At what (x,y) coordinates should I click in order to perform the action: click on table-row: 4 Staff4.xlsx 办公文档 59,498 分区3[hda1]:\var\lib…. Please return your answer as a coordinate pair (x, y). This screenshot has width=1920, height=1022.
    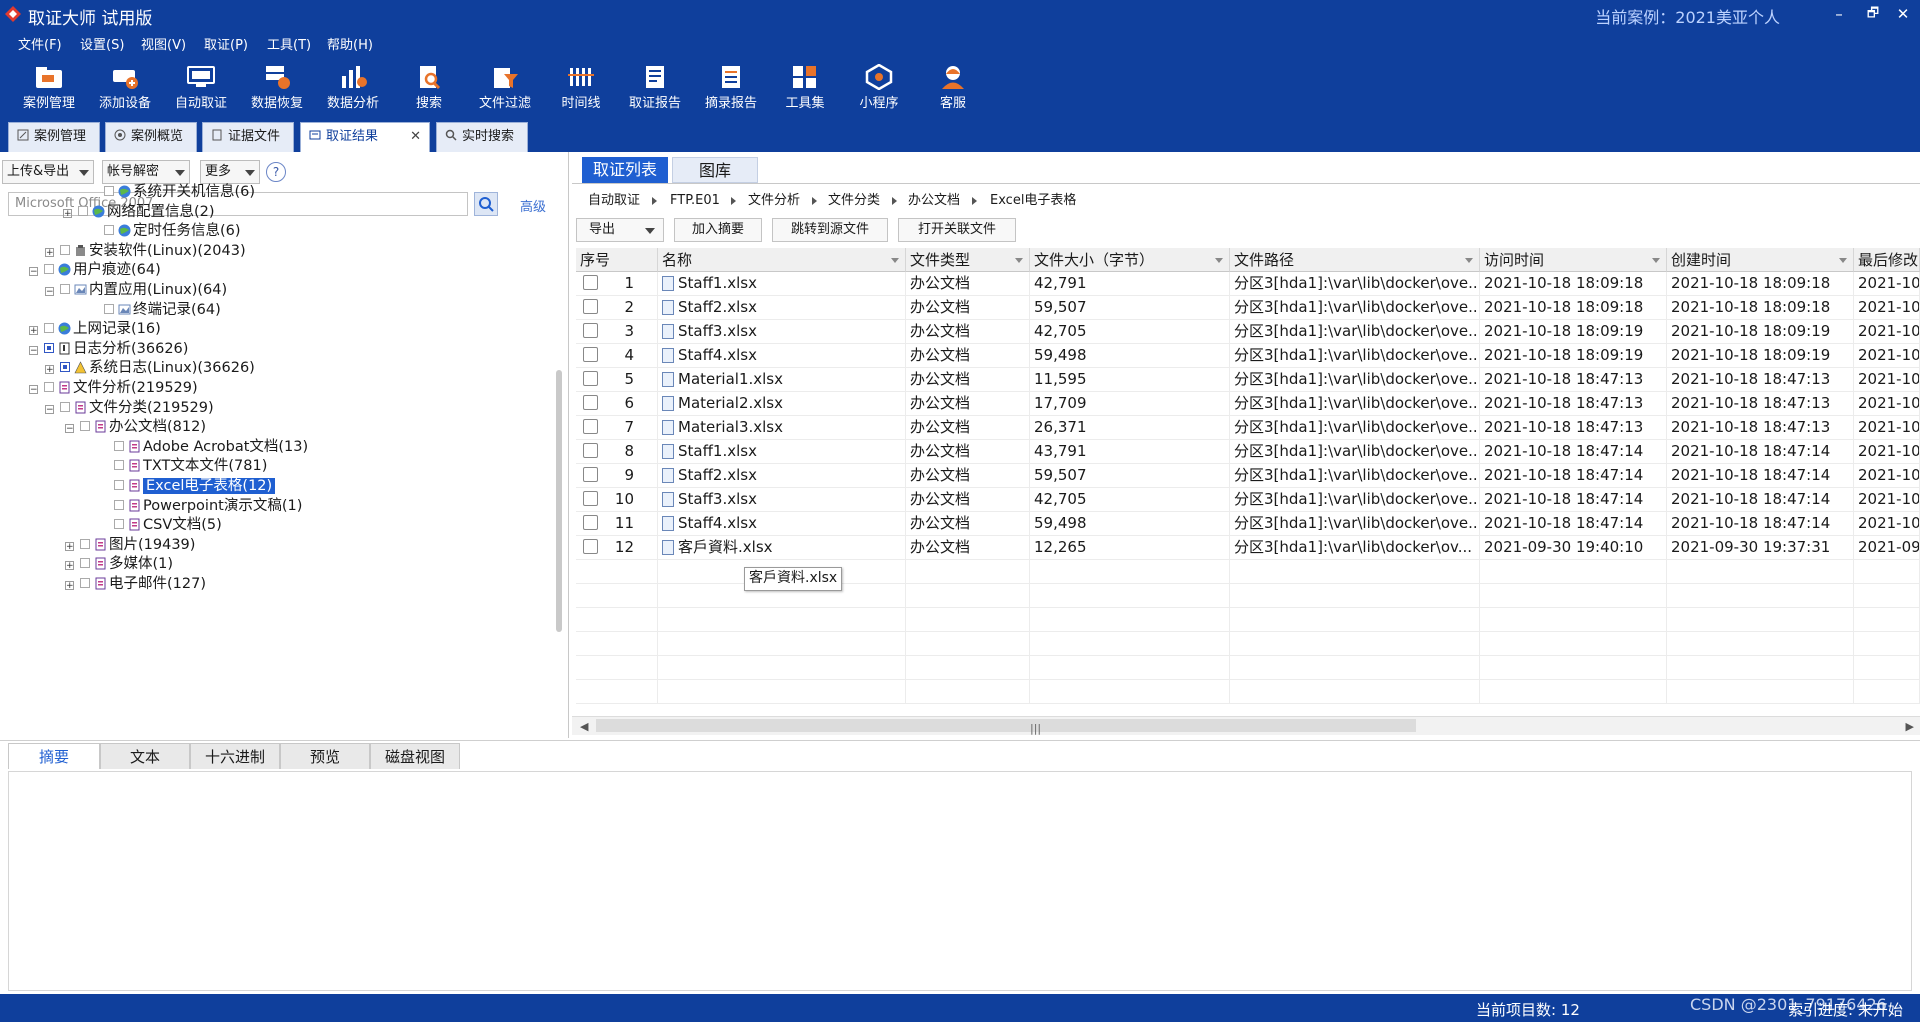
    Looking at the image, I should click on (1248, 356).